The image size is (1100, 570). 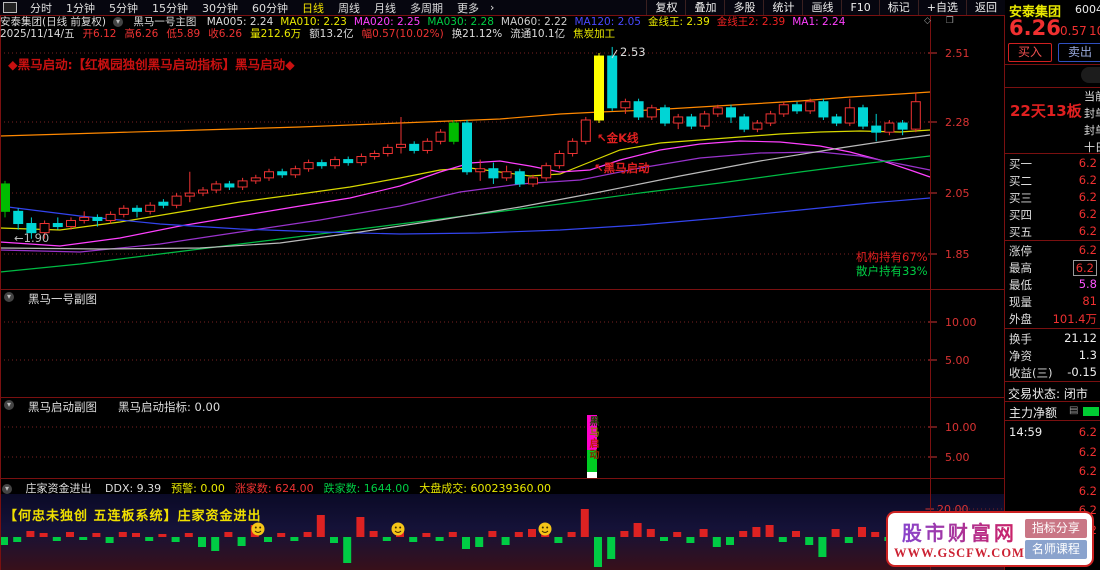 What do you see at coordinates (220, 8) in the screenshot?
I see `menu-item-4: 30分钟` at bounding box center [220, 8].